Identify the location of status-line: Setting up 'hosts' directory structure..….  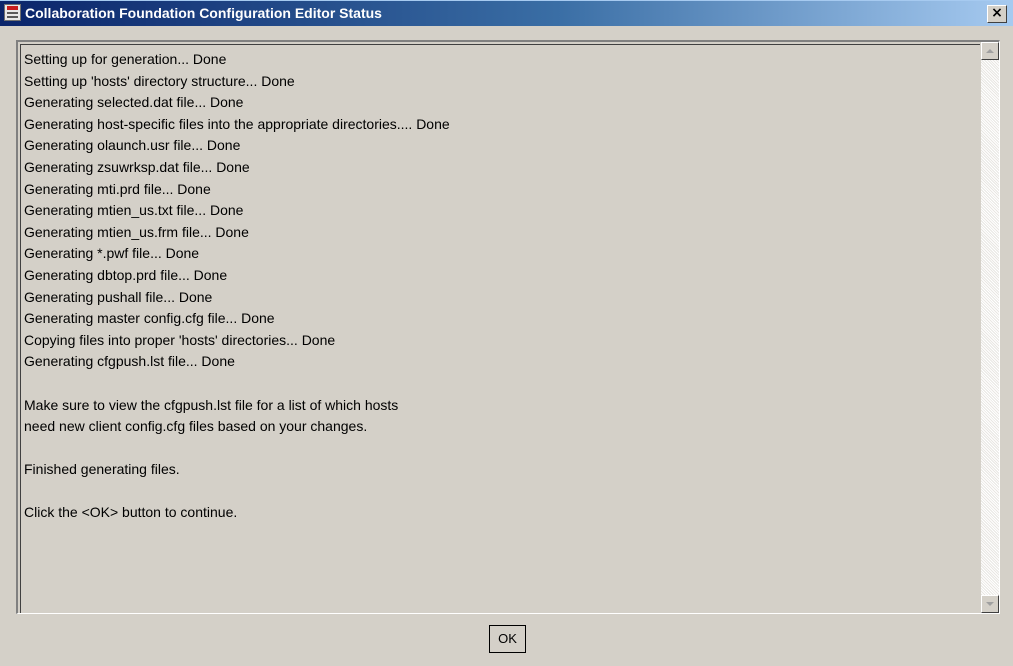
(159, 80).